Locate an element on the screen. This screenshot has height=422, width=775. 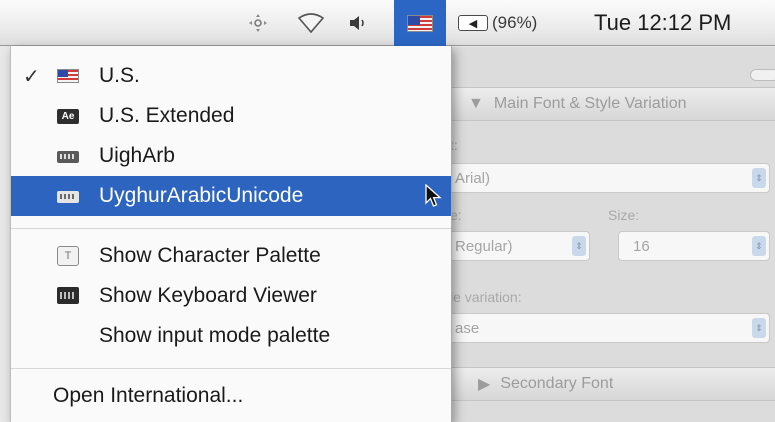
menu-item-label: UighArb is located at coordinates (137, 155).